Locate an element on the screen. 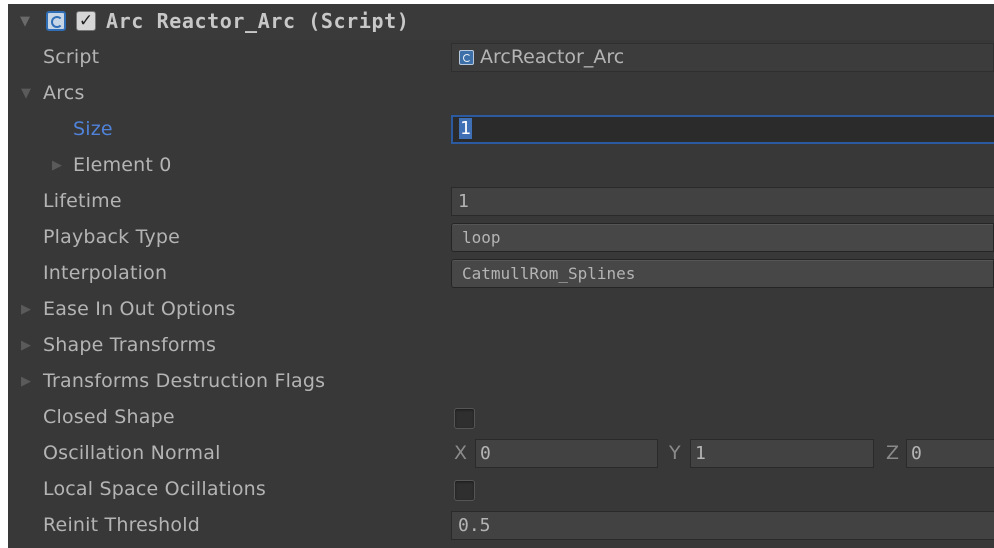  arcs-label: Arcs is located at coordinates (64, 93).